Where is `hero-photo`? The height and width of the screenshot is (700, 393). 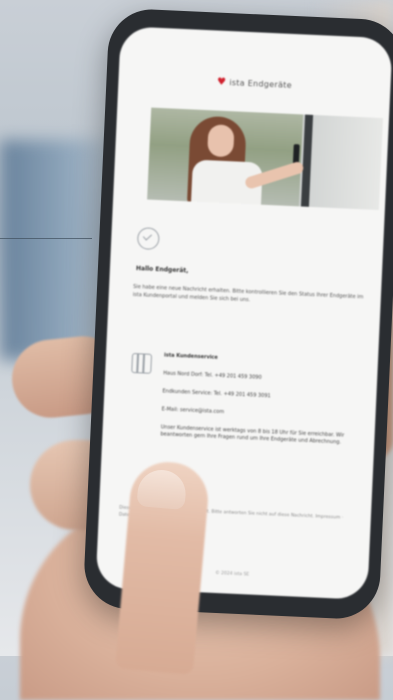 hero-photo is located at coordinates (265, 159).